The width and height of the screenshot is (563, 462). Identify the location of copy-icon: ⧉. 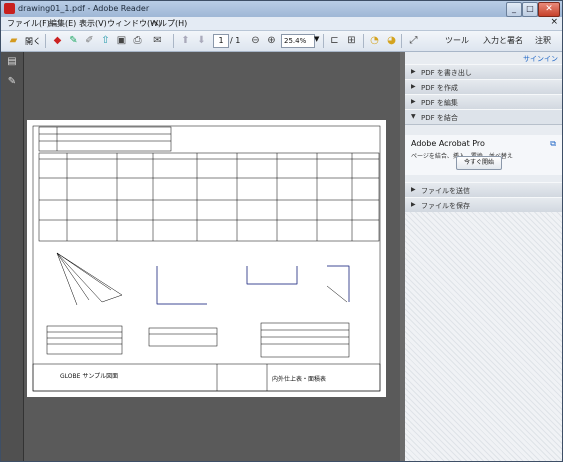
(553, 144).